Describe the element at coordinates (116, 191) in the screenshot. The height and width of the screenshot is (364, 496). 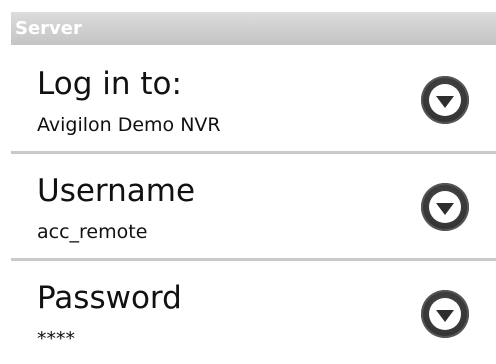
I see `row-title: Username` at that location.